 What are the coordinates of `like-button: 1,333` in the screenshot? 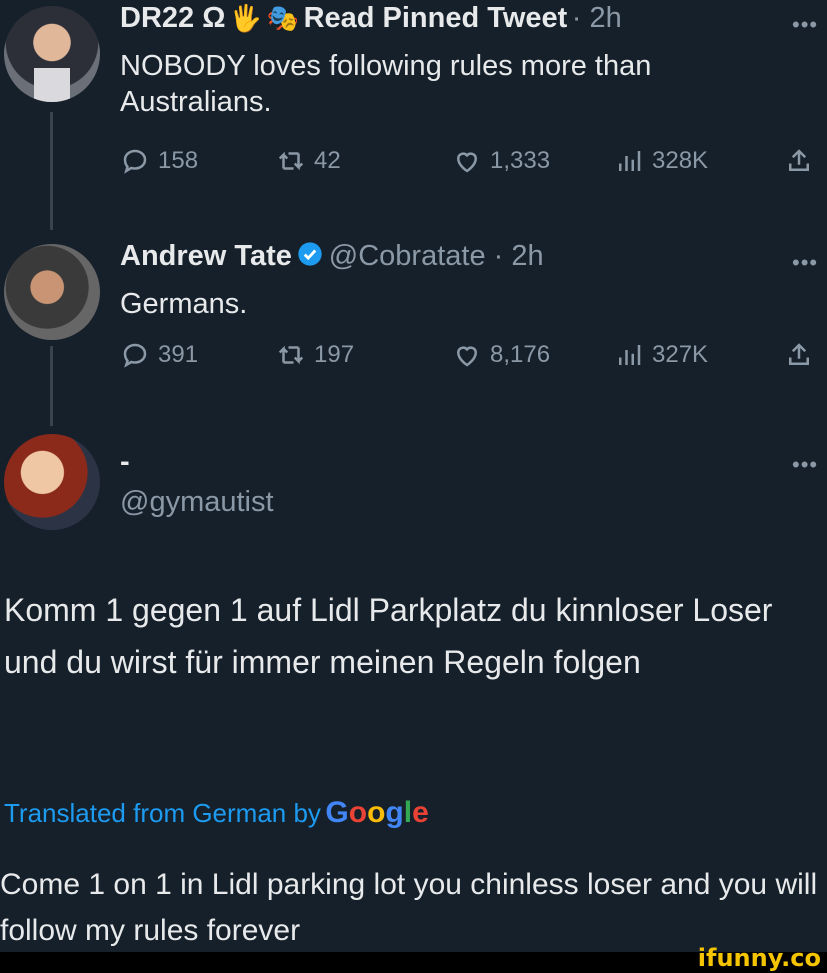 It's located at (501, 161).